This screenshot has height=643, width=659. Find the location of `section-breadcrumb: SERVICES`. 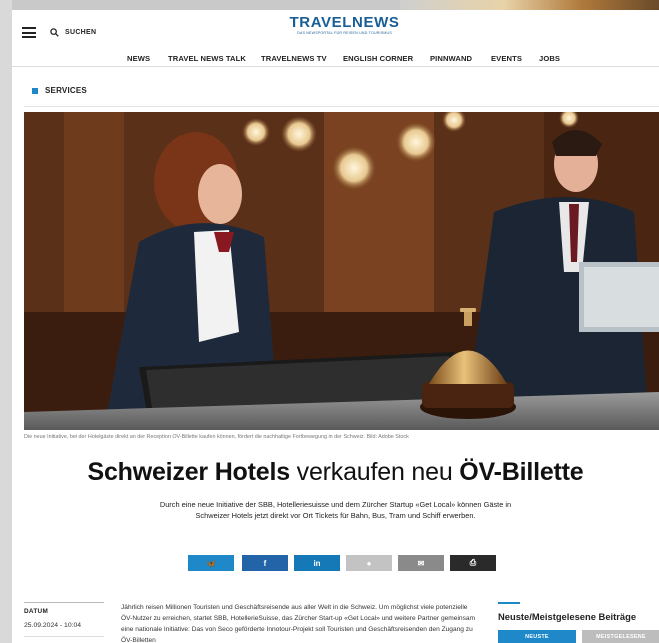

section-breadcrumb: SERVICES is located at coordinates (59, 90).